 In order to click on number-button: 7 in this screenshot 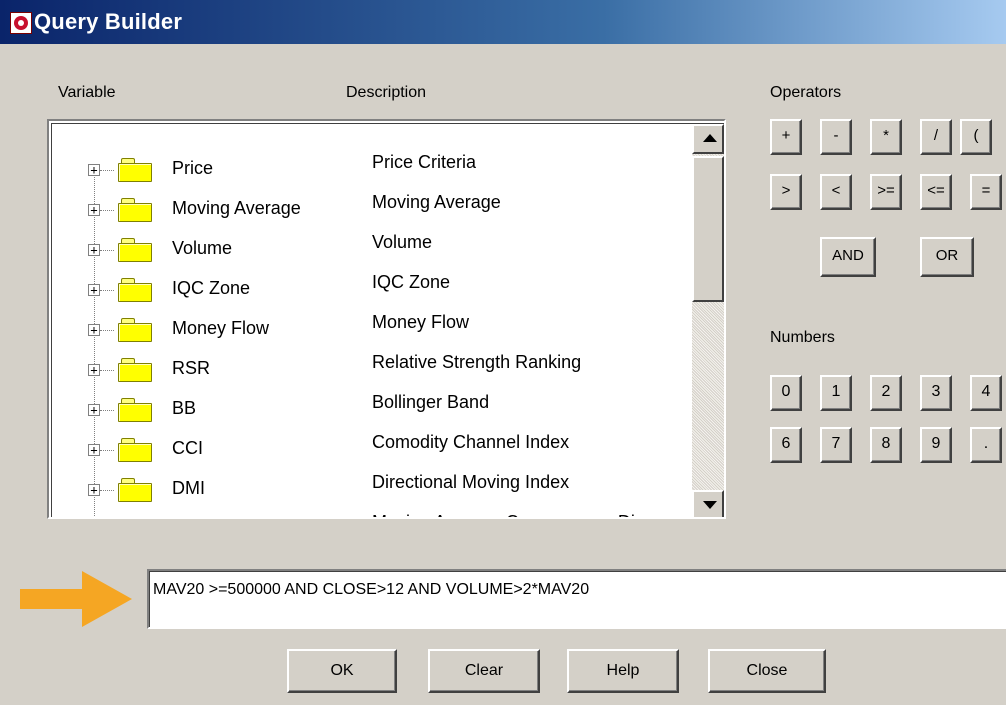, I will do `click(836, 445)`.